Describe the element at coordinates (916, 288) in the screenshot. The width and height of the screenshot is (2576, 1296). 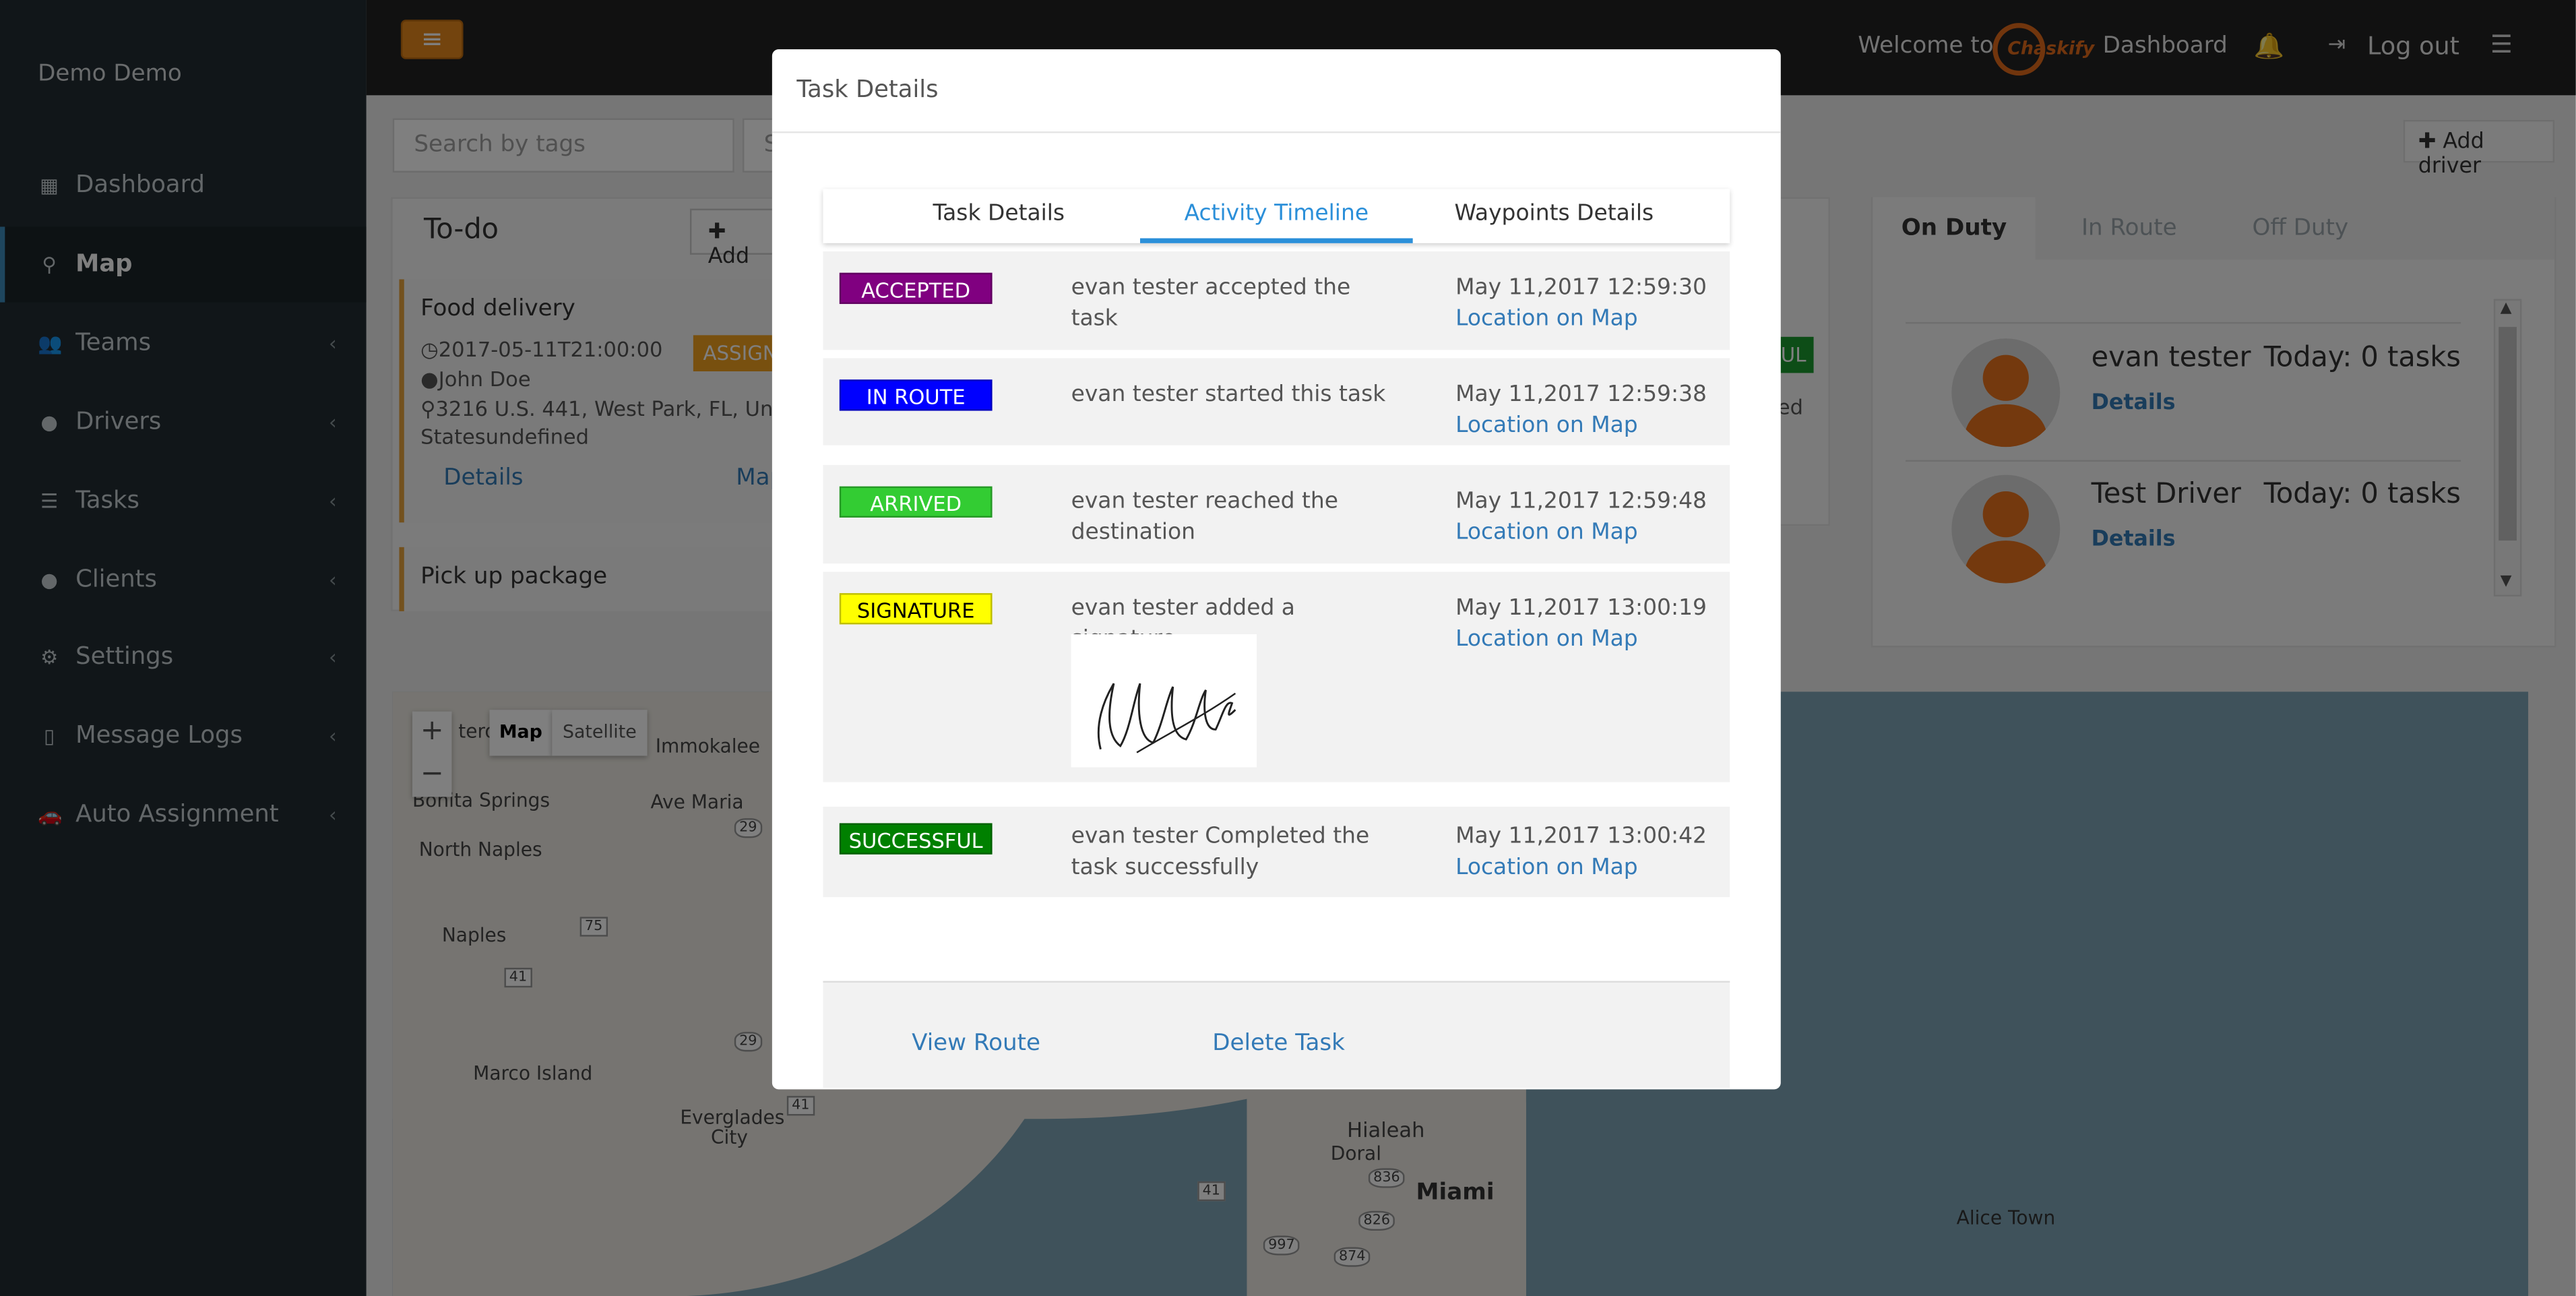
I see `status-badge: ACCEPTED` at that location.